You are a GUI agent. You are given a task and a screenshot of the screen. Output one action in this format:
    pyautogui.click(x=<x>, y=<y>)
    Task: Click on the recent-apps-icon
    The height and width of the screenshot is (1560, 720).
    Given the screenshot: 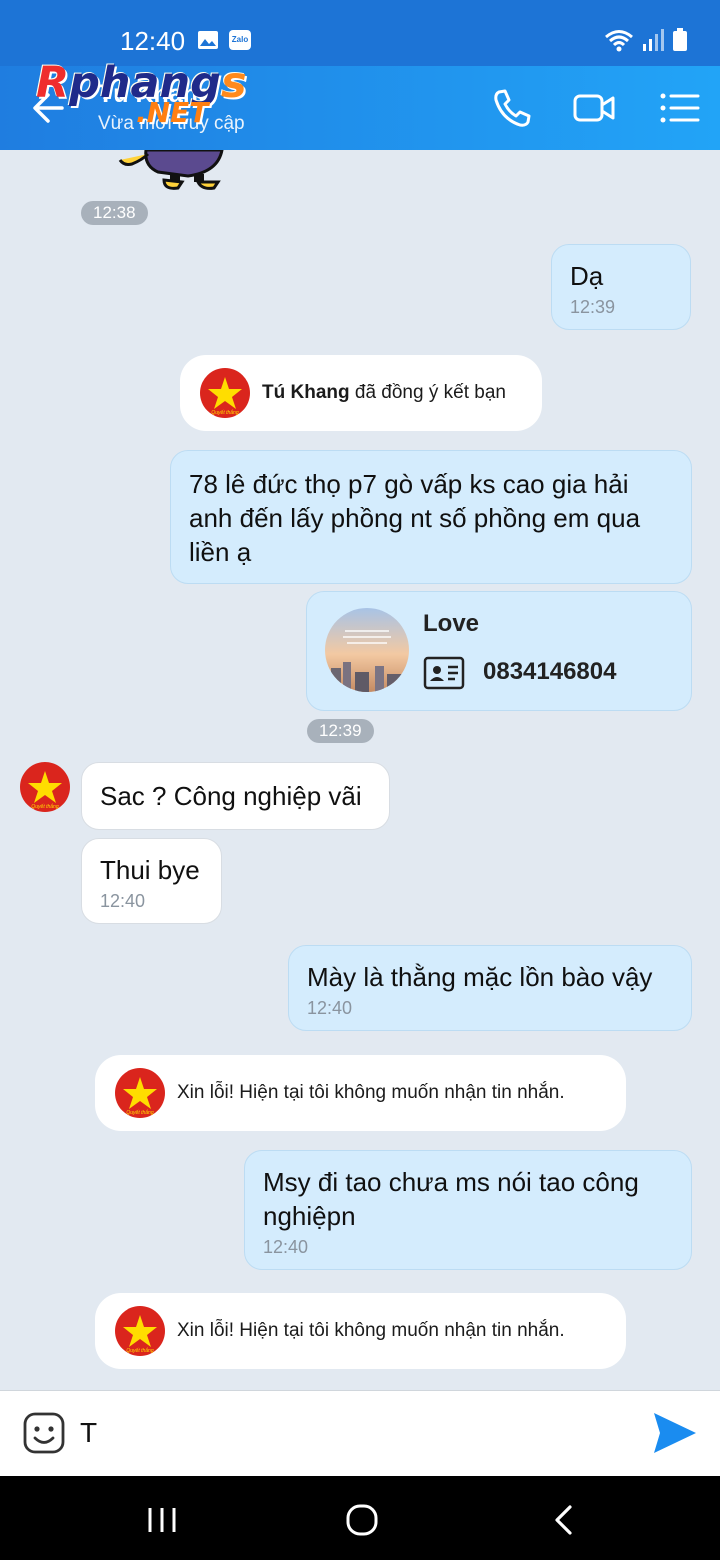 What is the action you would take?
    pyautogui.click(x=162, y=1520)
    